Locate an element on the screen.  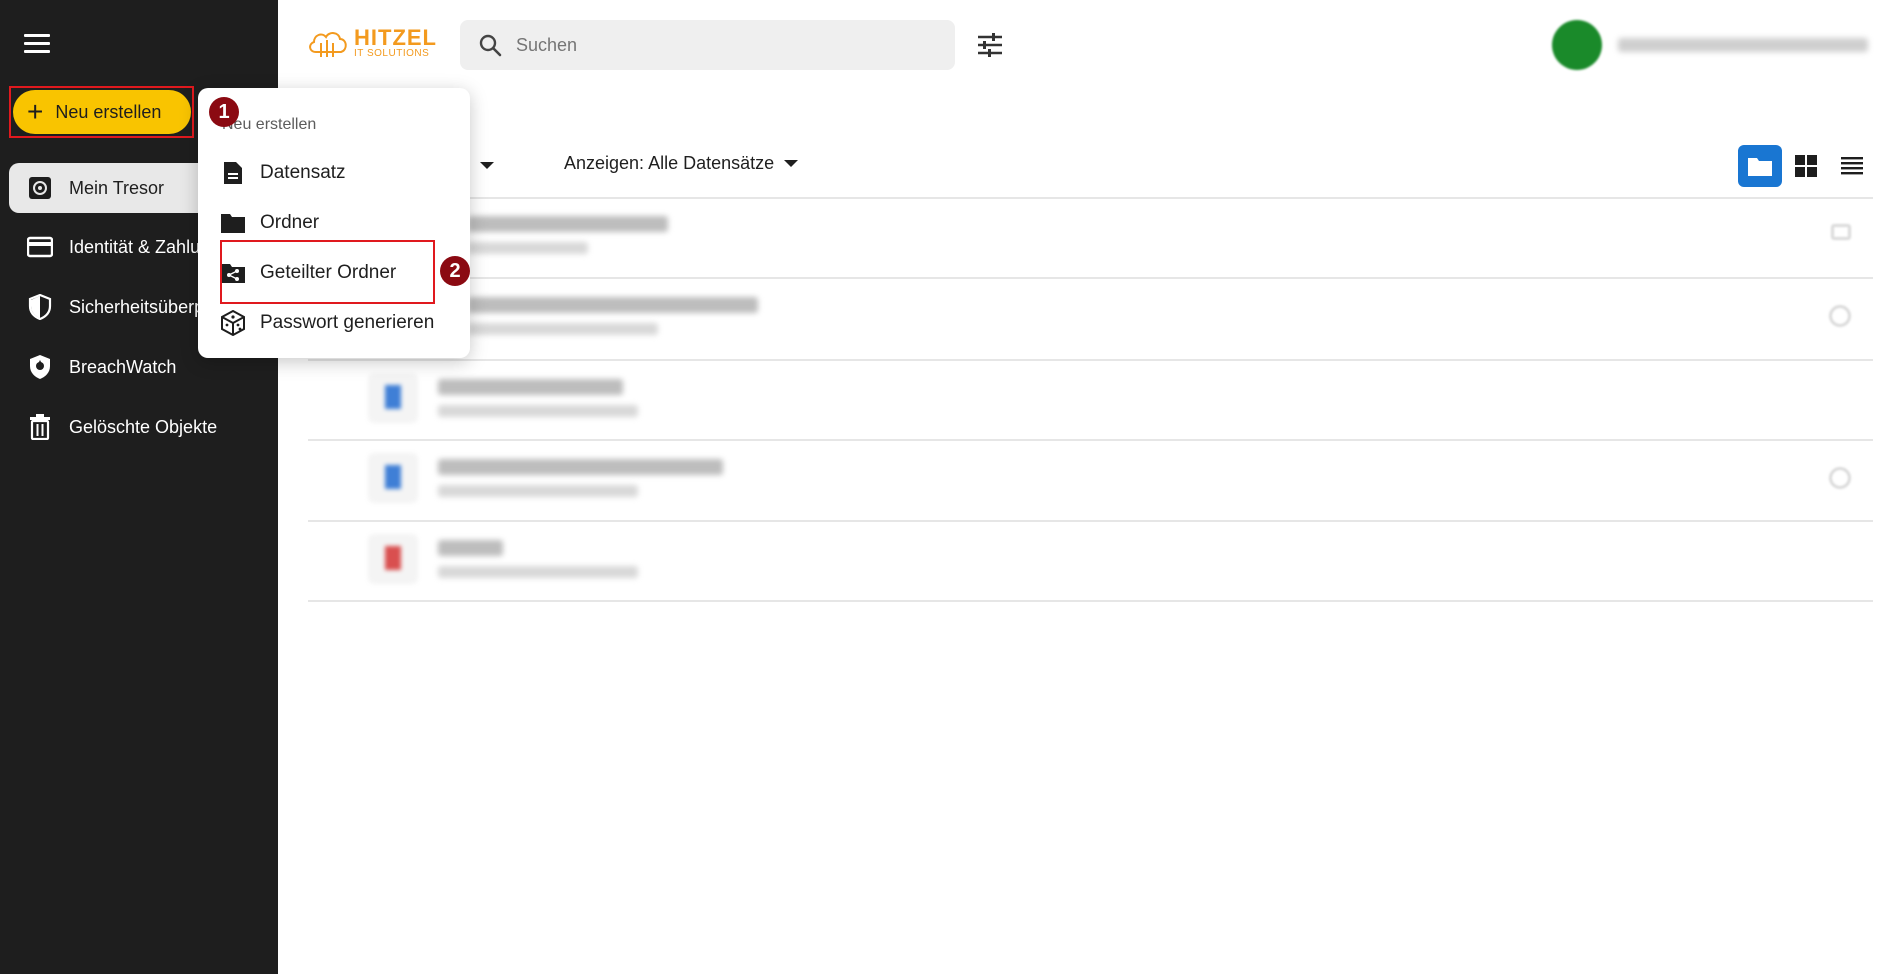
folder-view-button is located at coordinates (1760, 166).